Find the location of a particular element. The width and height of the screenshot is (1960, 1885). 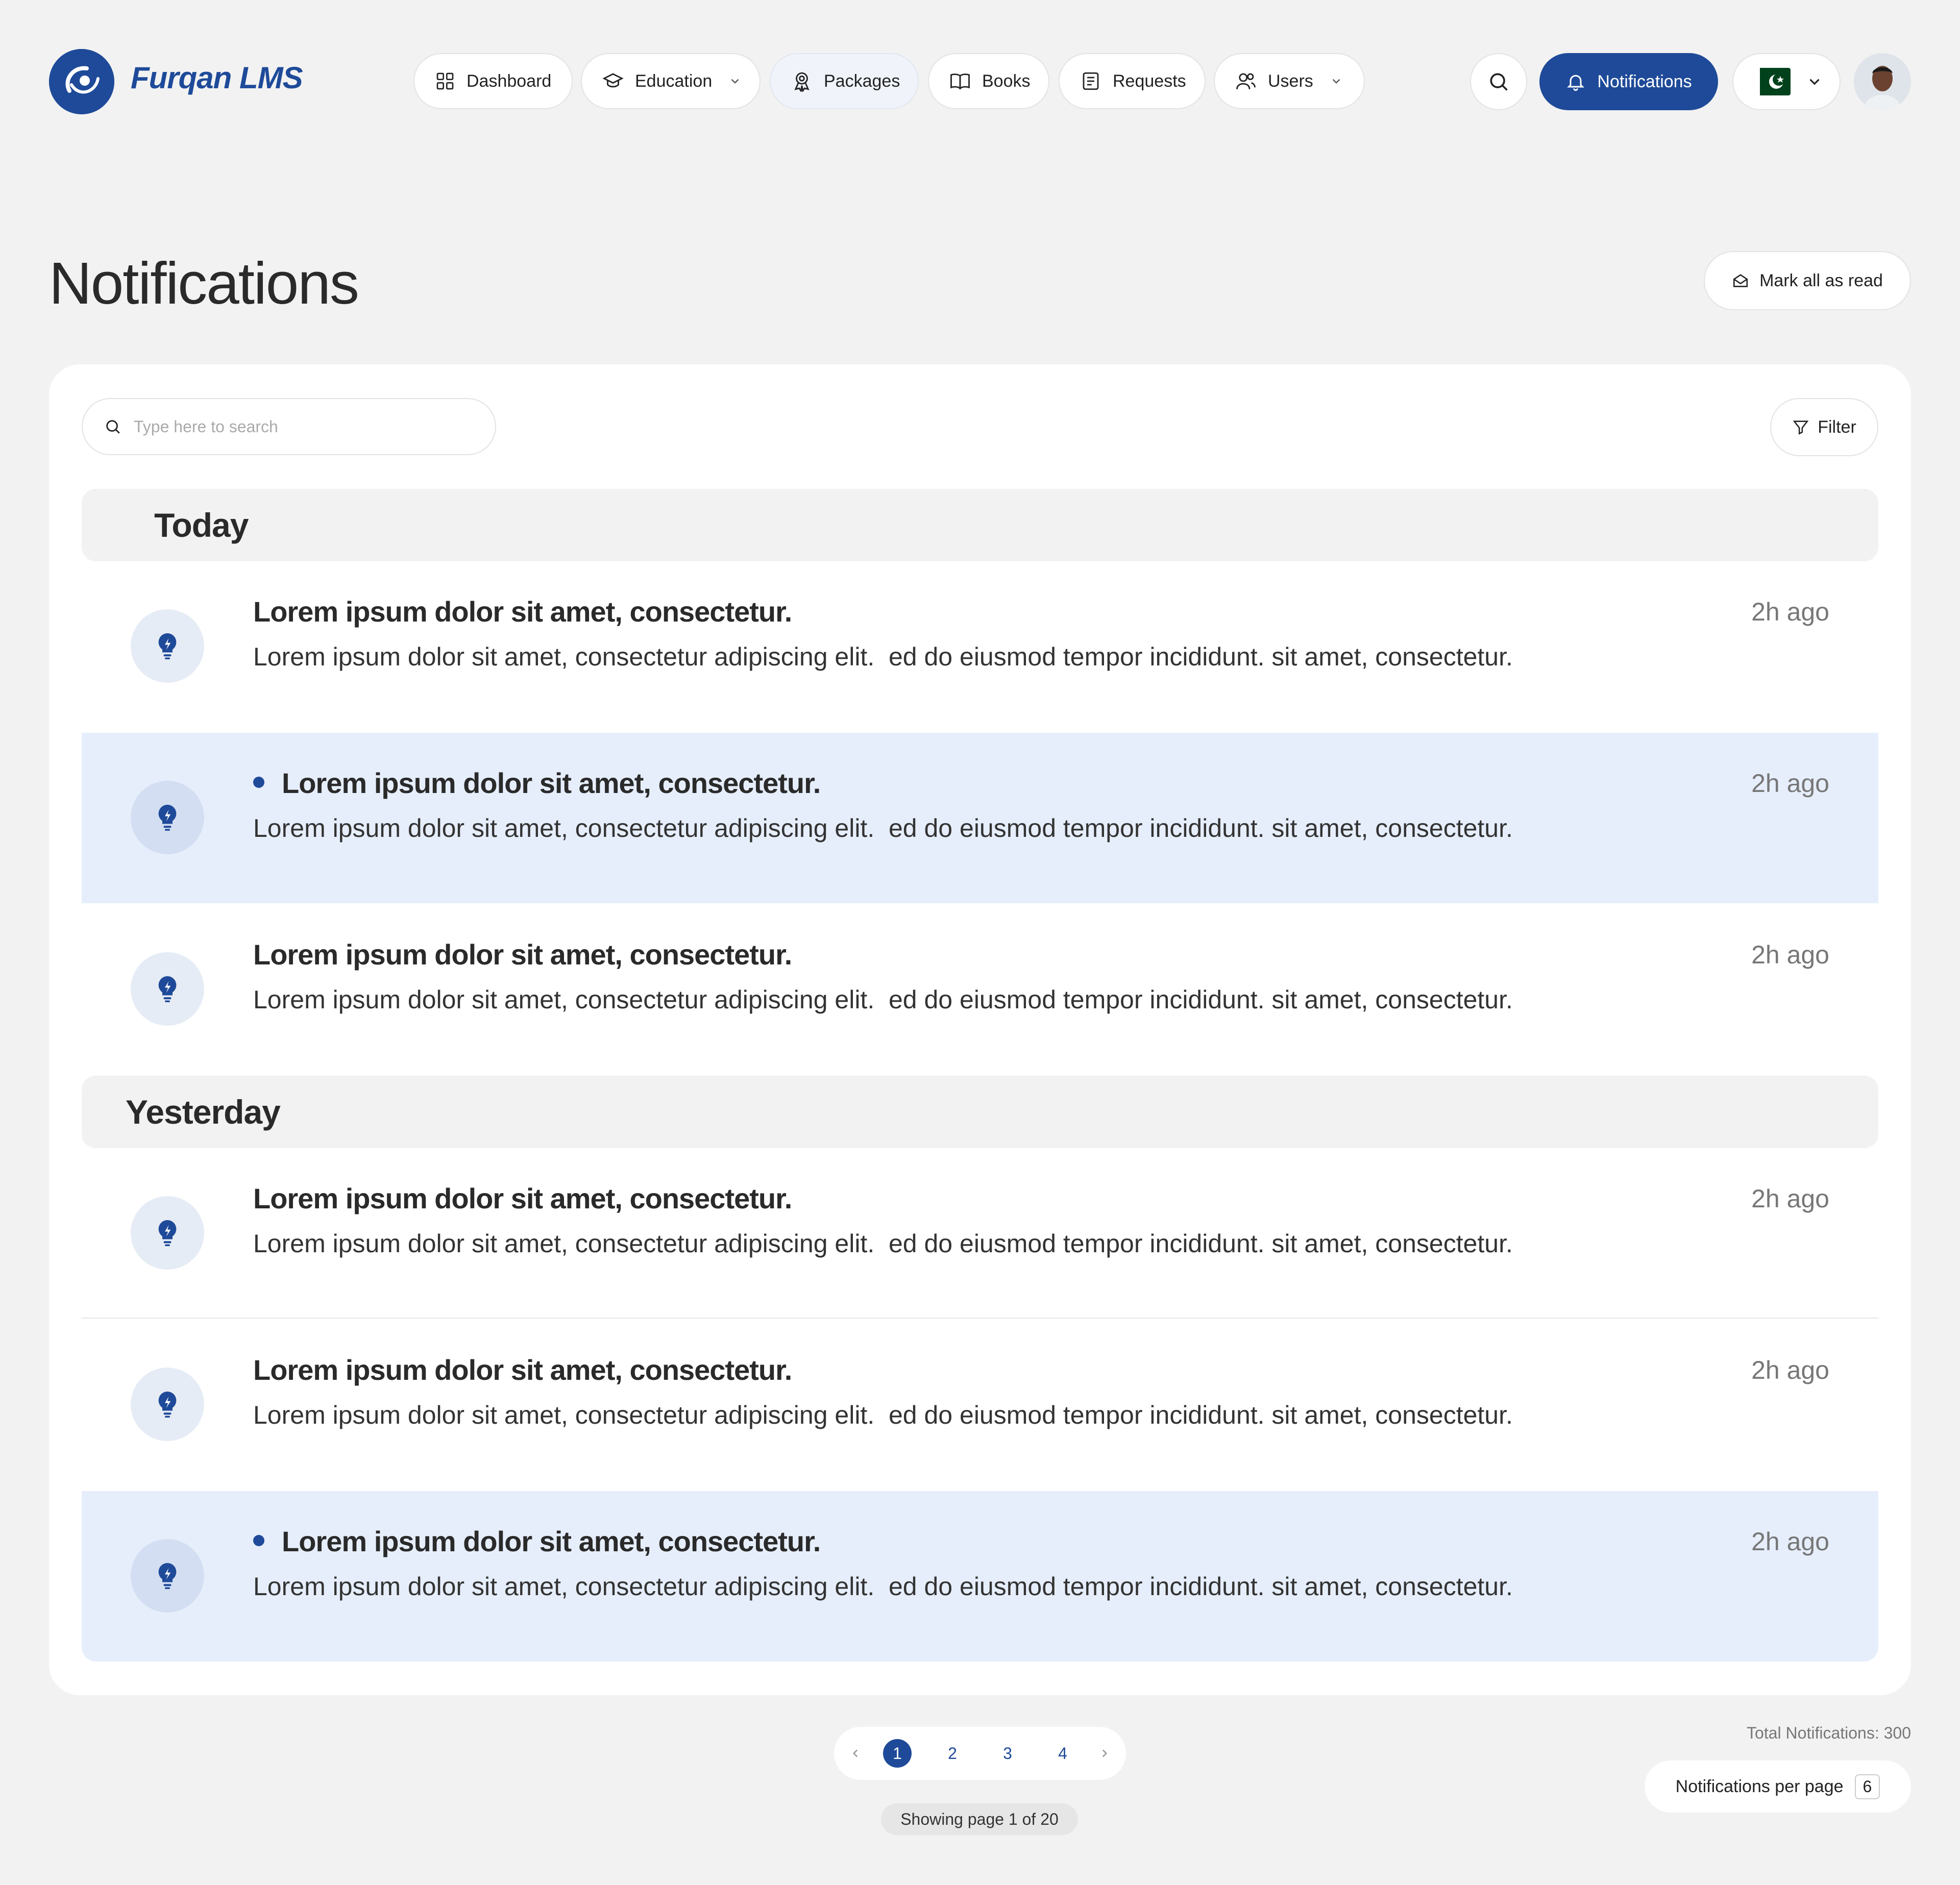

nav-label: Books is located at coordinates (1006, 81).